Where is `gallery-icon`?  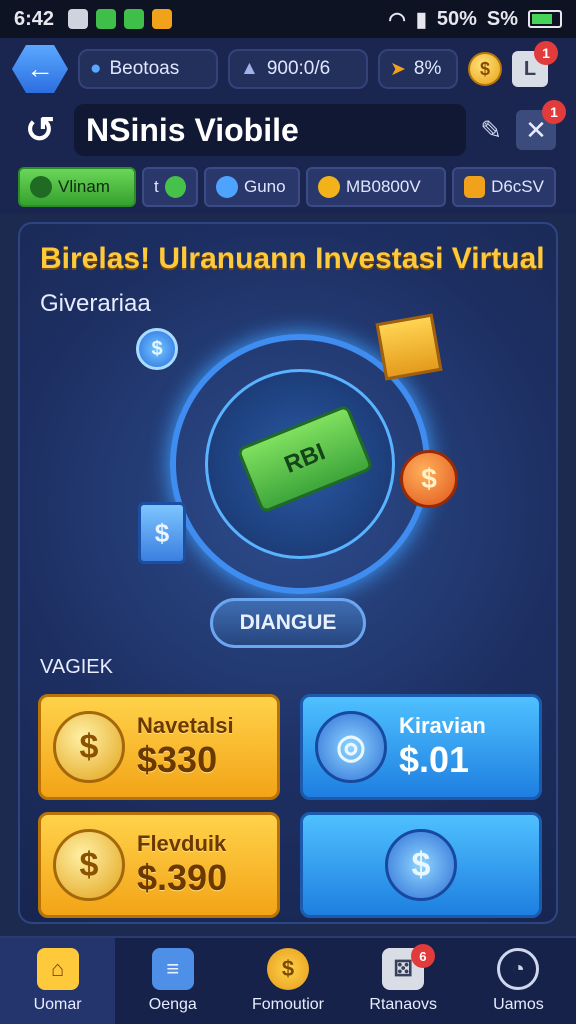
gallery-icon is located at coordinates (78, 19).